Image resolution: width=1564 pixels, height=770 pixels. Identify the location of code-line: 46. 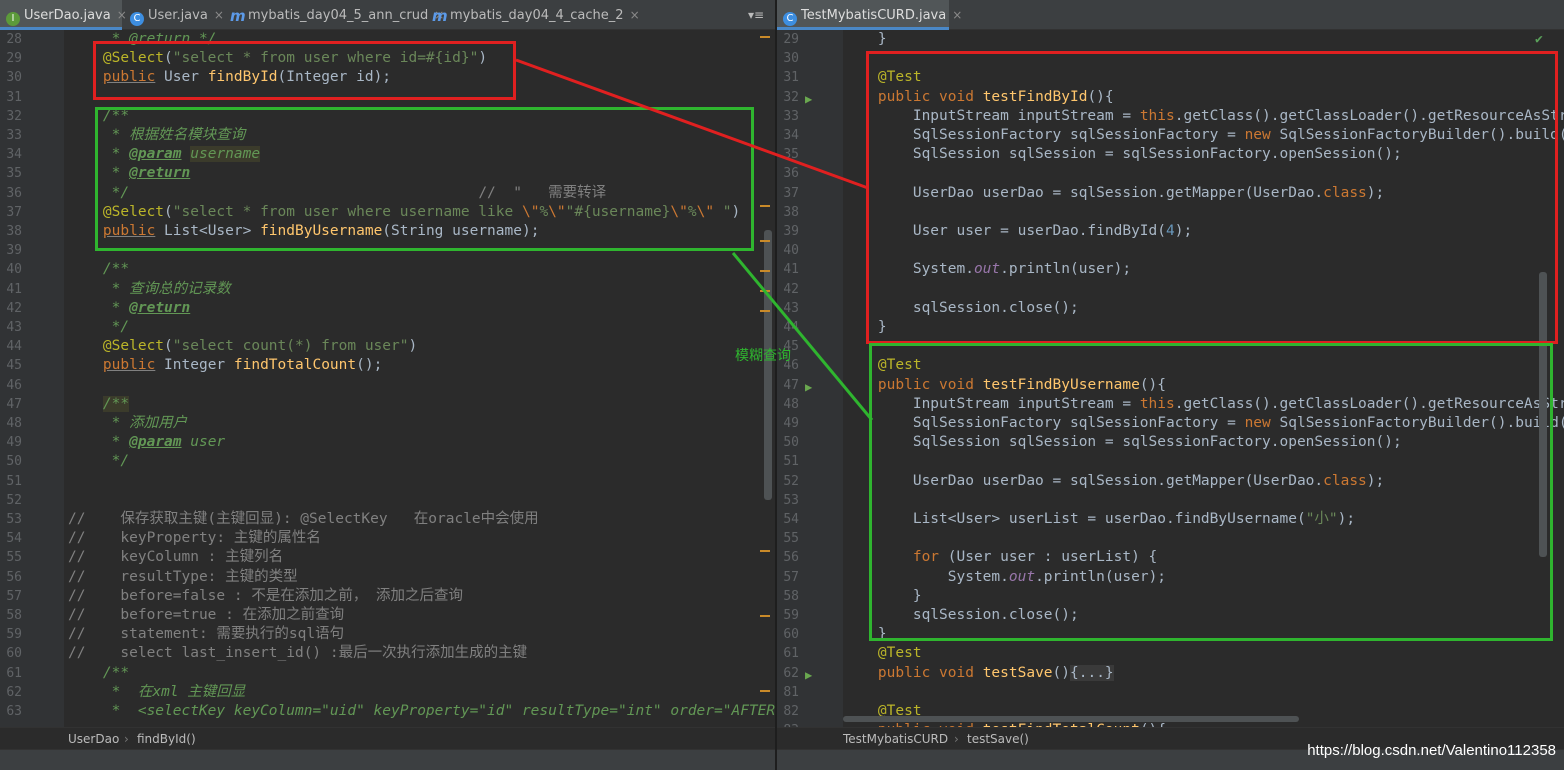
(387, 385).